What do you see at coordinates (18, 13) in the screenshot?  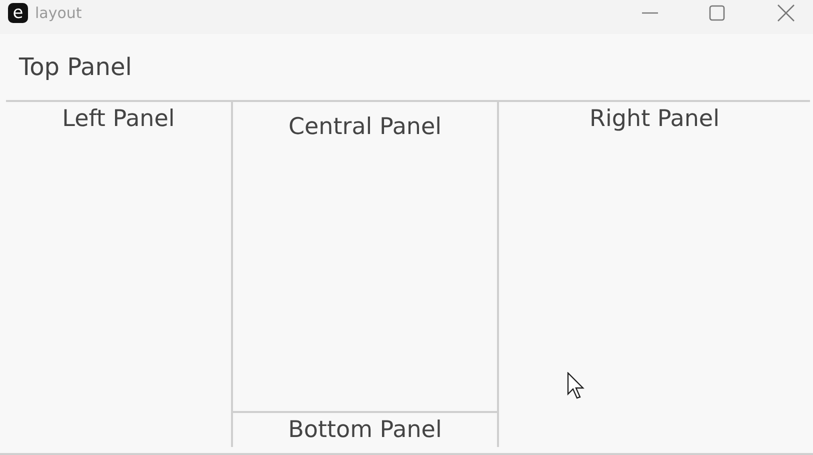 I see `app-icon: e` at bounding box center [18, 13].